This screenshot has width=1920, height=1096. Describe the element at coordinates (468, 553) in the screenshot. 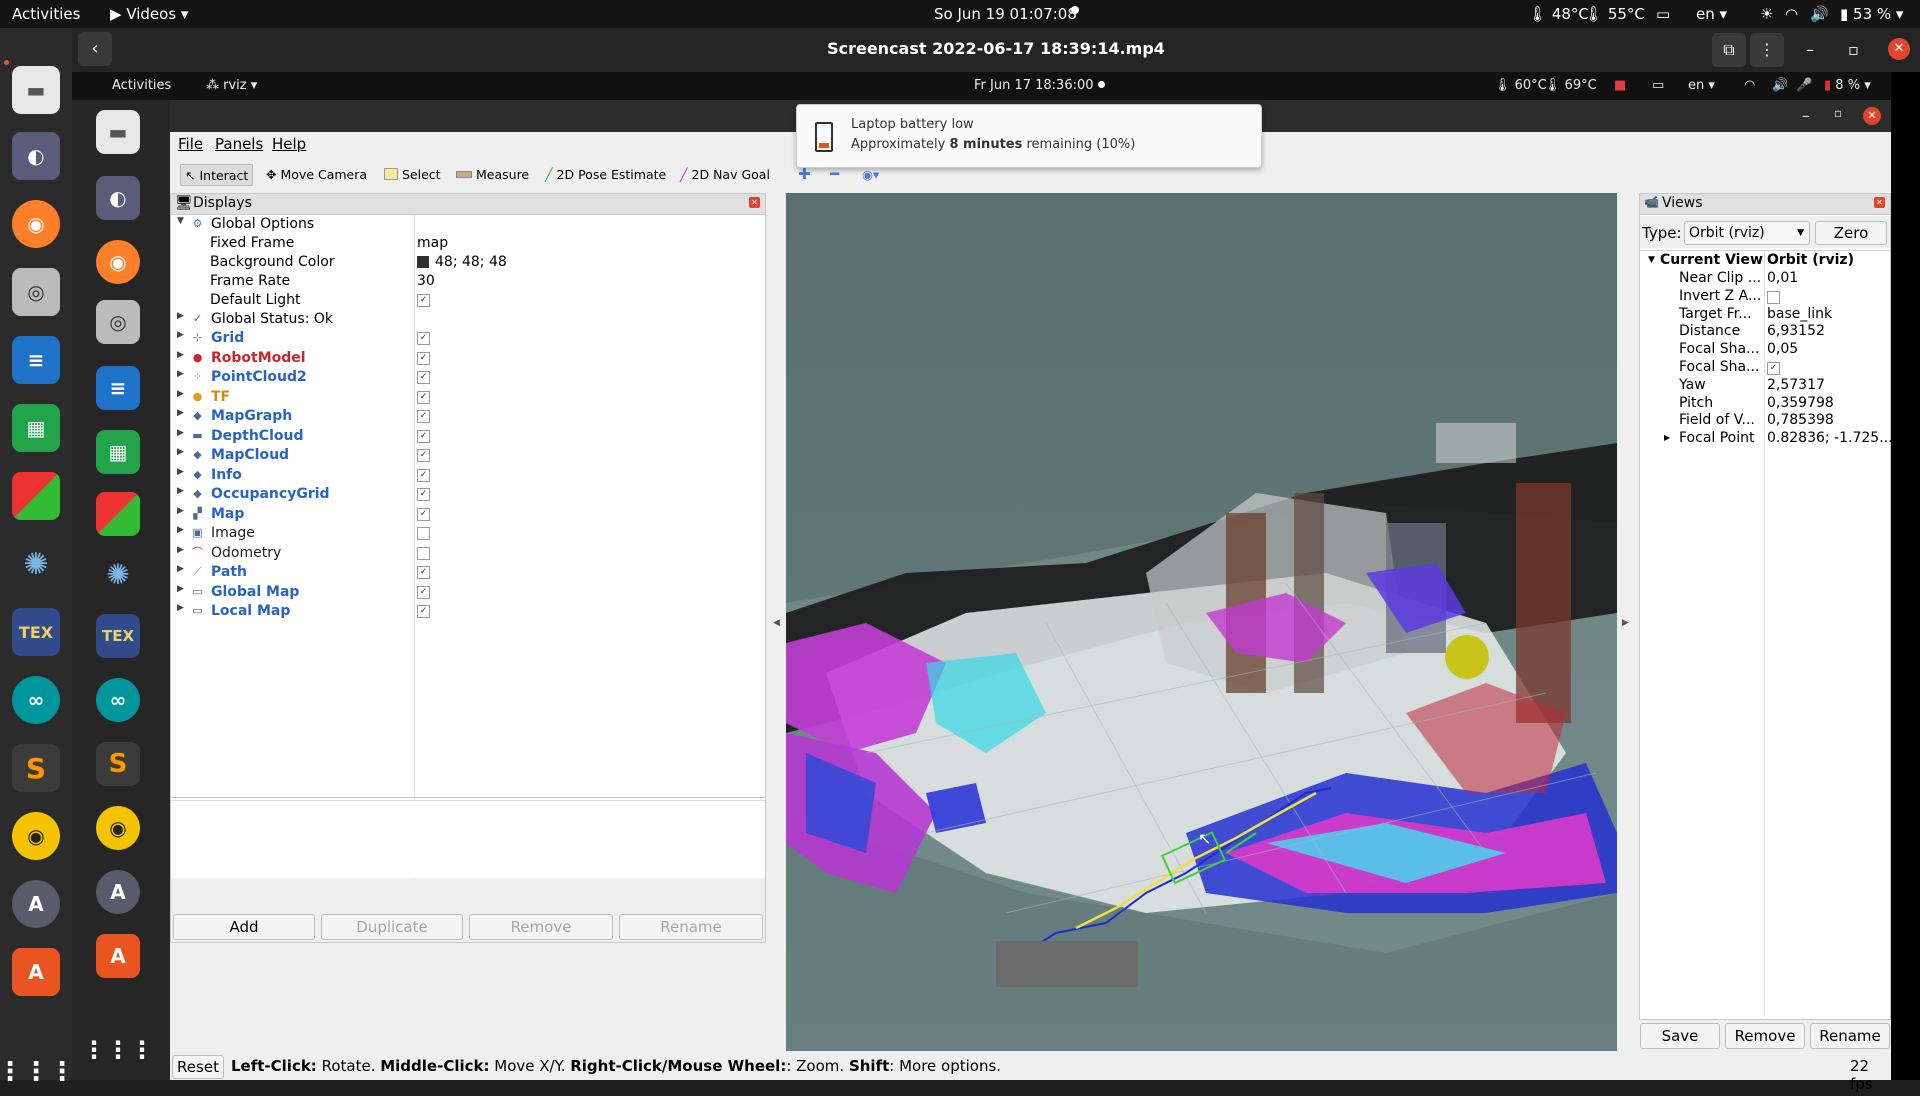

I see `display-row-odometry: ▶ ⌒ Odometry` at that location.